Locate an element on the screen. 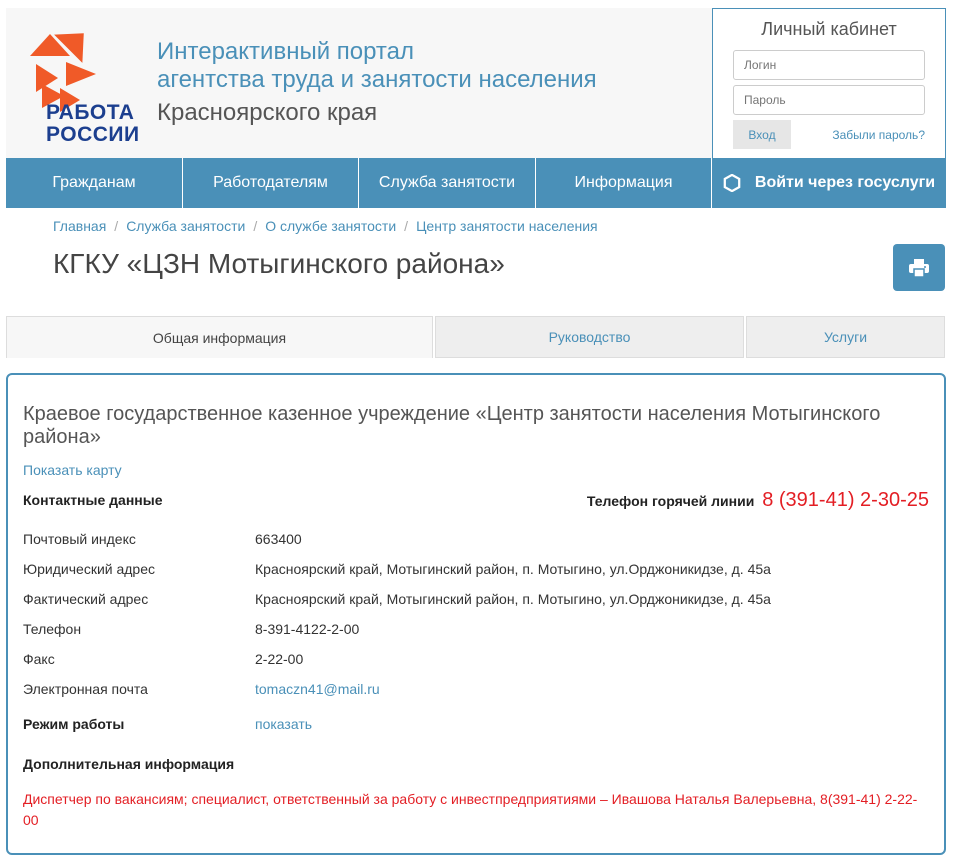  fax-label: Факс is located at coordinates (39, 659).